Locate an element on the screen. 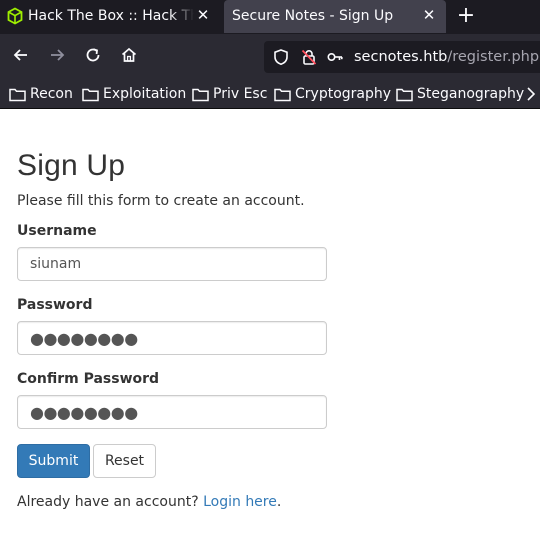 The width and height of the screenshot is (540, 533). login-link: Login here is located at coordinates (240, 502).